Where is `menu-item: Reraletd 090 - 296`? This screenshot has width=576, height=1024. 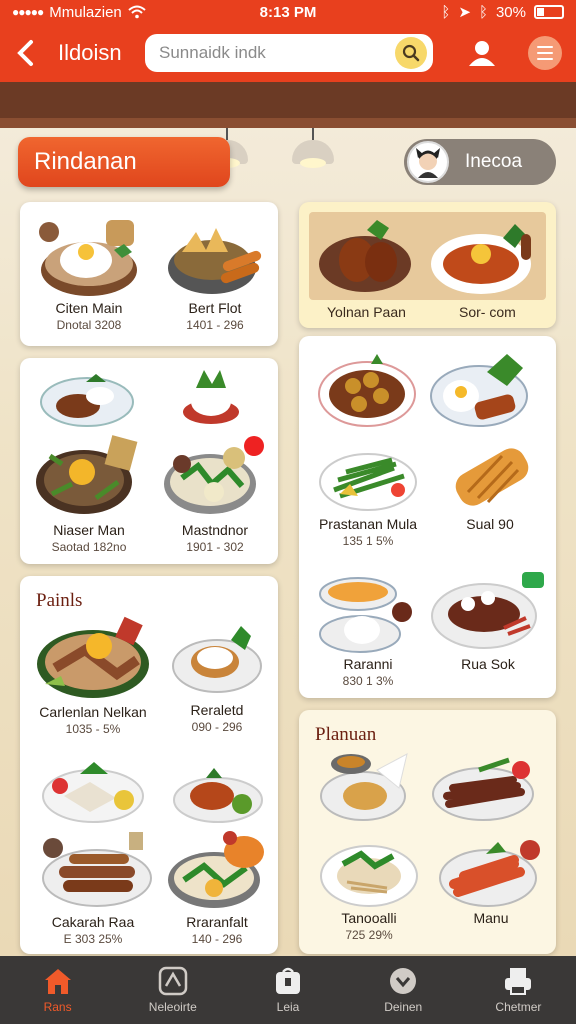
menu-item: Reraletd 090 - 296 is located at coordinates (217, 678).